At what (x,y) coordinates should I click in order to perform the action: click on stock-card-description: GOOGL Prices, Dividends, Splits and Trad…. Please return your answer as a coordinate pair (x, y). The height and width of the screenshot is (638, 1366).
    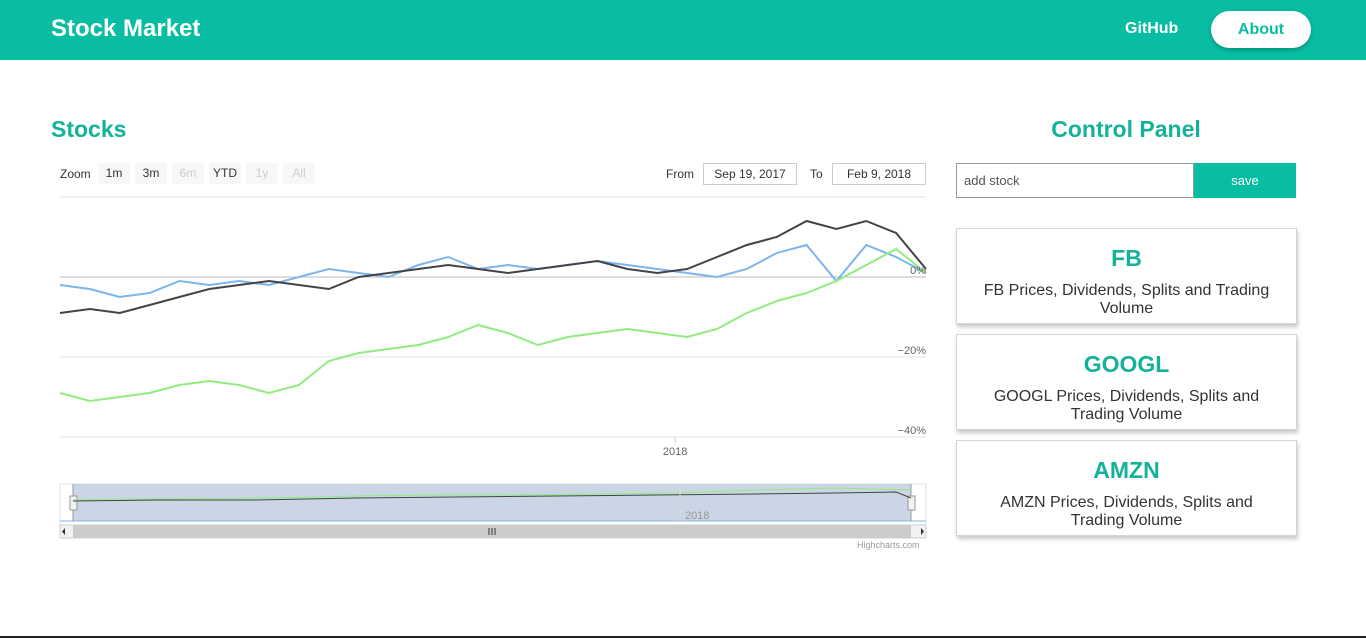
    Looking at the image, I should click on (1126, 405).